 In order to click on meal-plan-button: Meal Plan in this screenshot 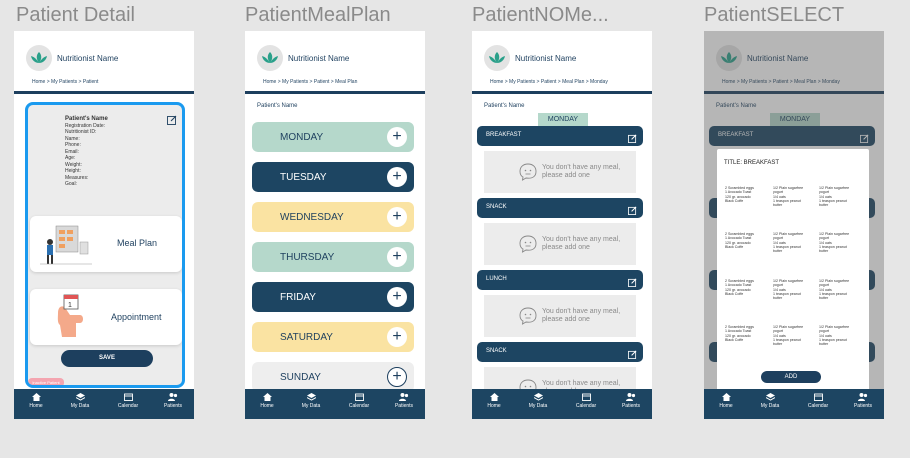, I will do `click(106, 244)`.